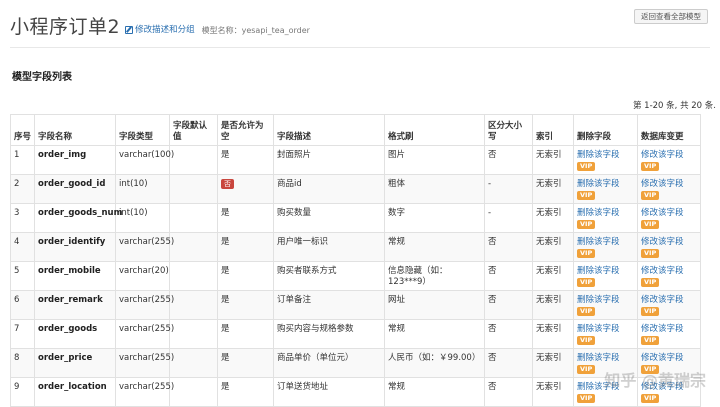 This screenshot has width=720, height=407. What do you see at coordinates (255, 30) in the screenshot?
I see `model-name: 模型名称：yesapi_tea_order` at bounding box center [255, 30].